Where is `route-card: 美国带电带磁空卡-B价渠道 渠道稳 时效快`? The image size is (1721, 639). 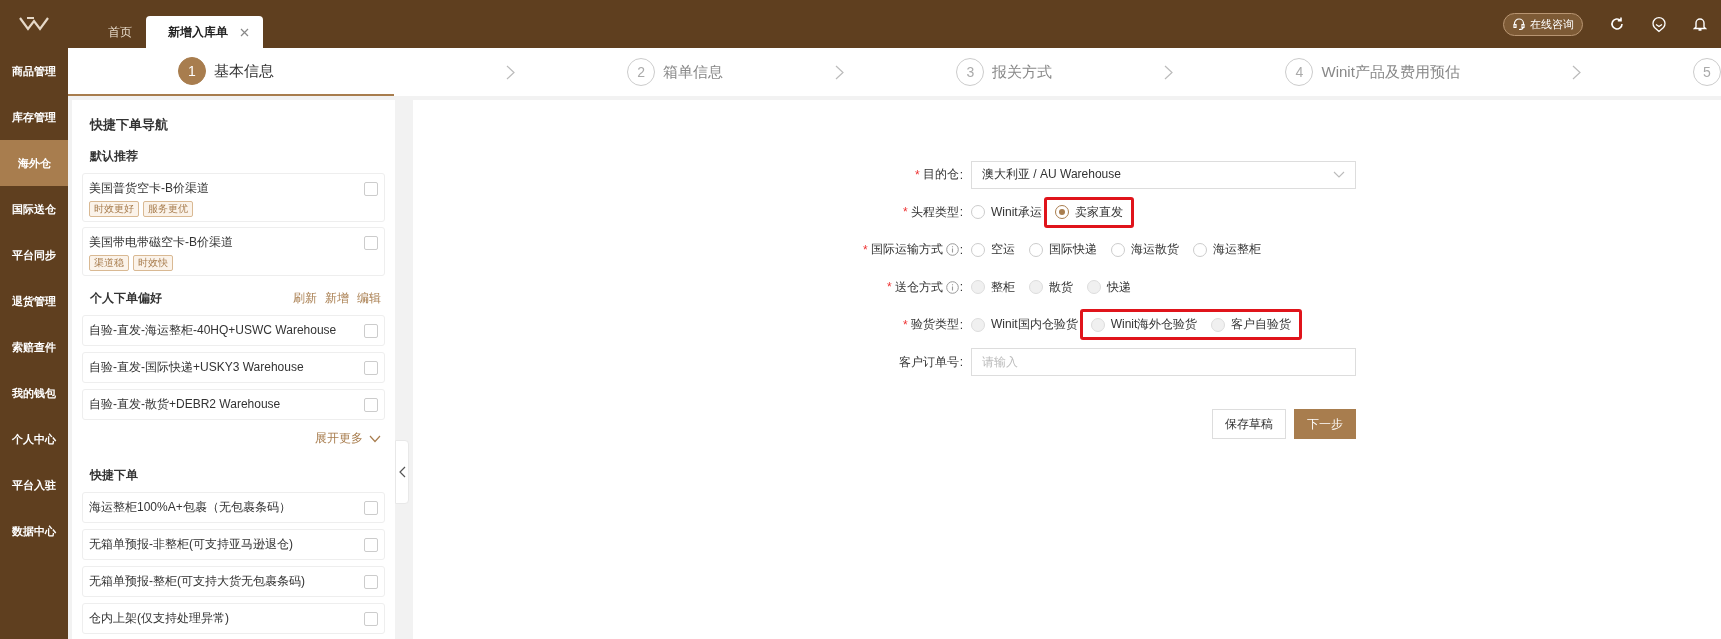 route-card: 美国带电带磁空卡-B价渠道 渠道稳 时效快 is located at coordinates (233, 251).